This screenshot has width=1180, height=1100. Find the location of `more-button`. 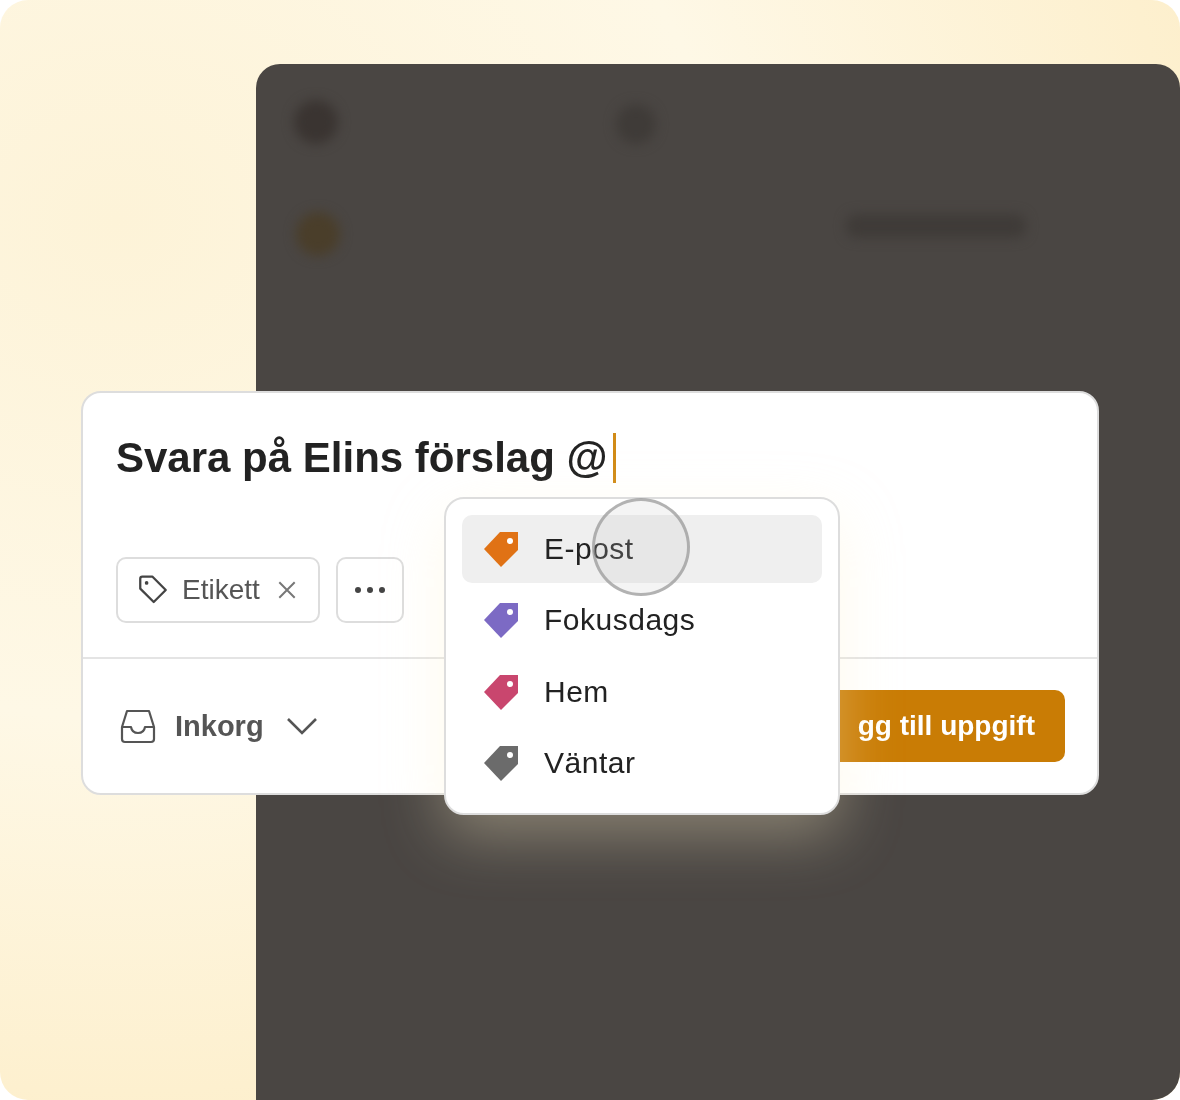

more-button is located at coordinates (369, 590).